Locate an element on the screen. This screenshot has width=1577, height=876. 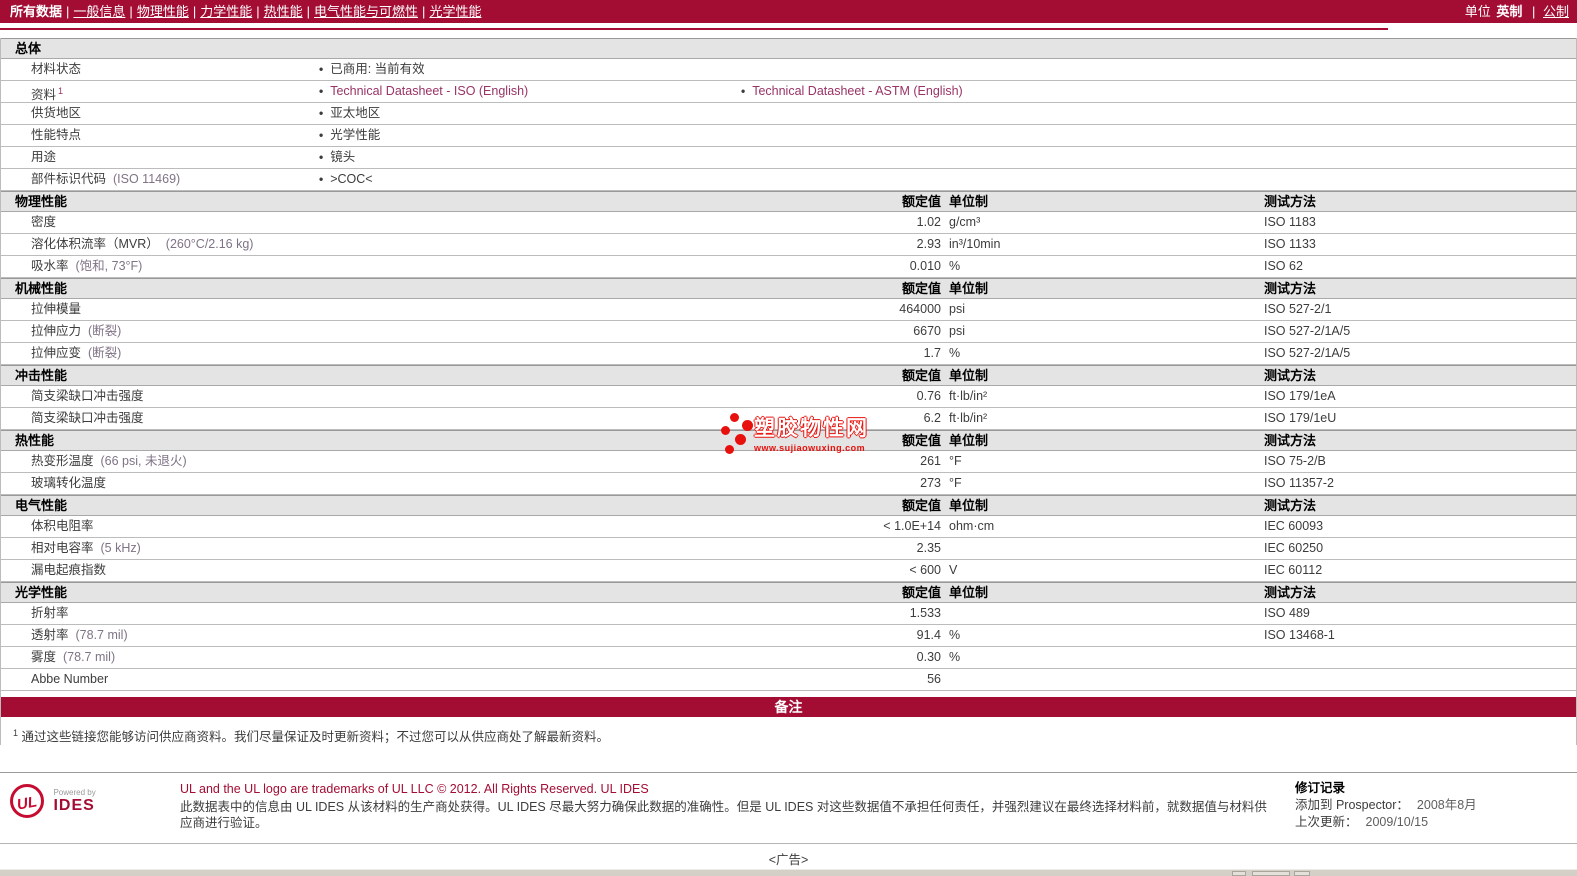
table-row: 部件标识代码 (ISO 11469) • >COC< is located at coordinates (788, 180).